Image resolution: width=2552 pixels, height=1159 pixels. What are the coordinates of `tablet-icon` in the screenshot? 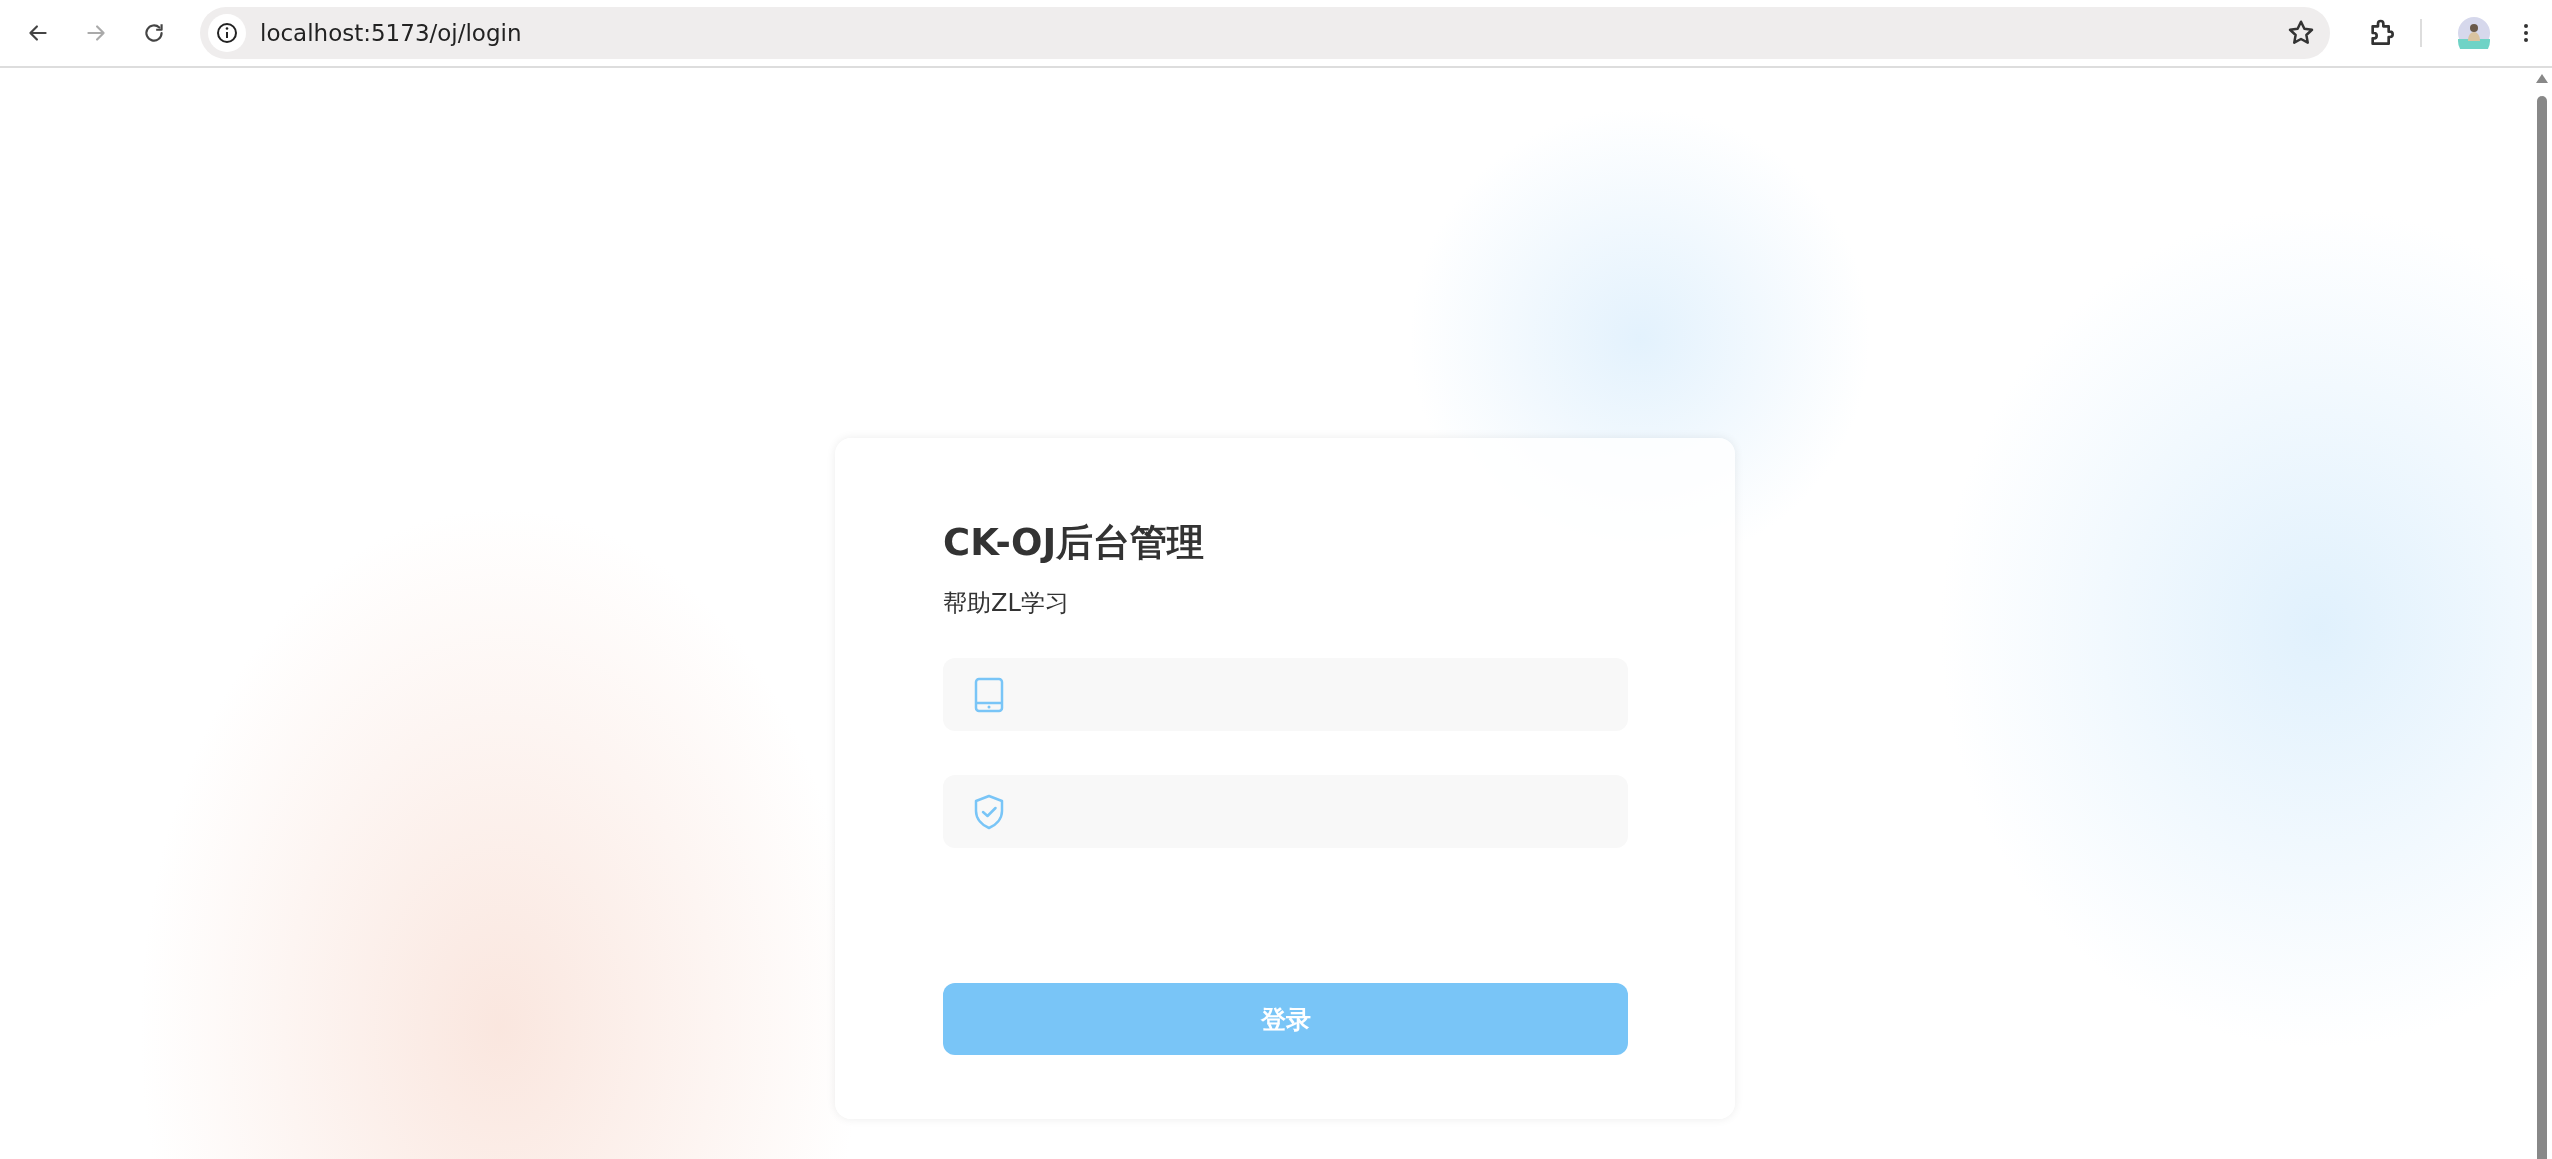 It's located at (989, 694).